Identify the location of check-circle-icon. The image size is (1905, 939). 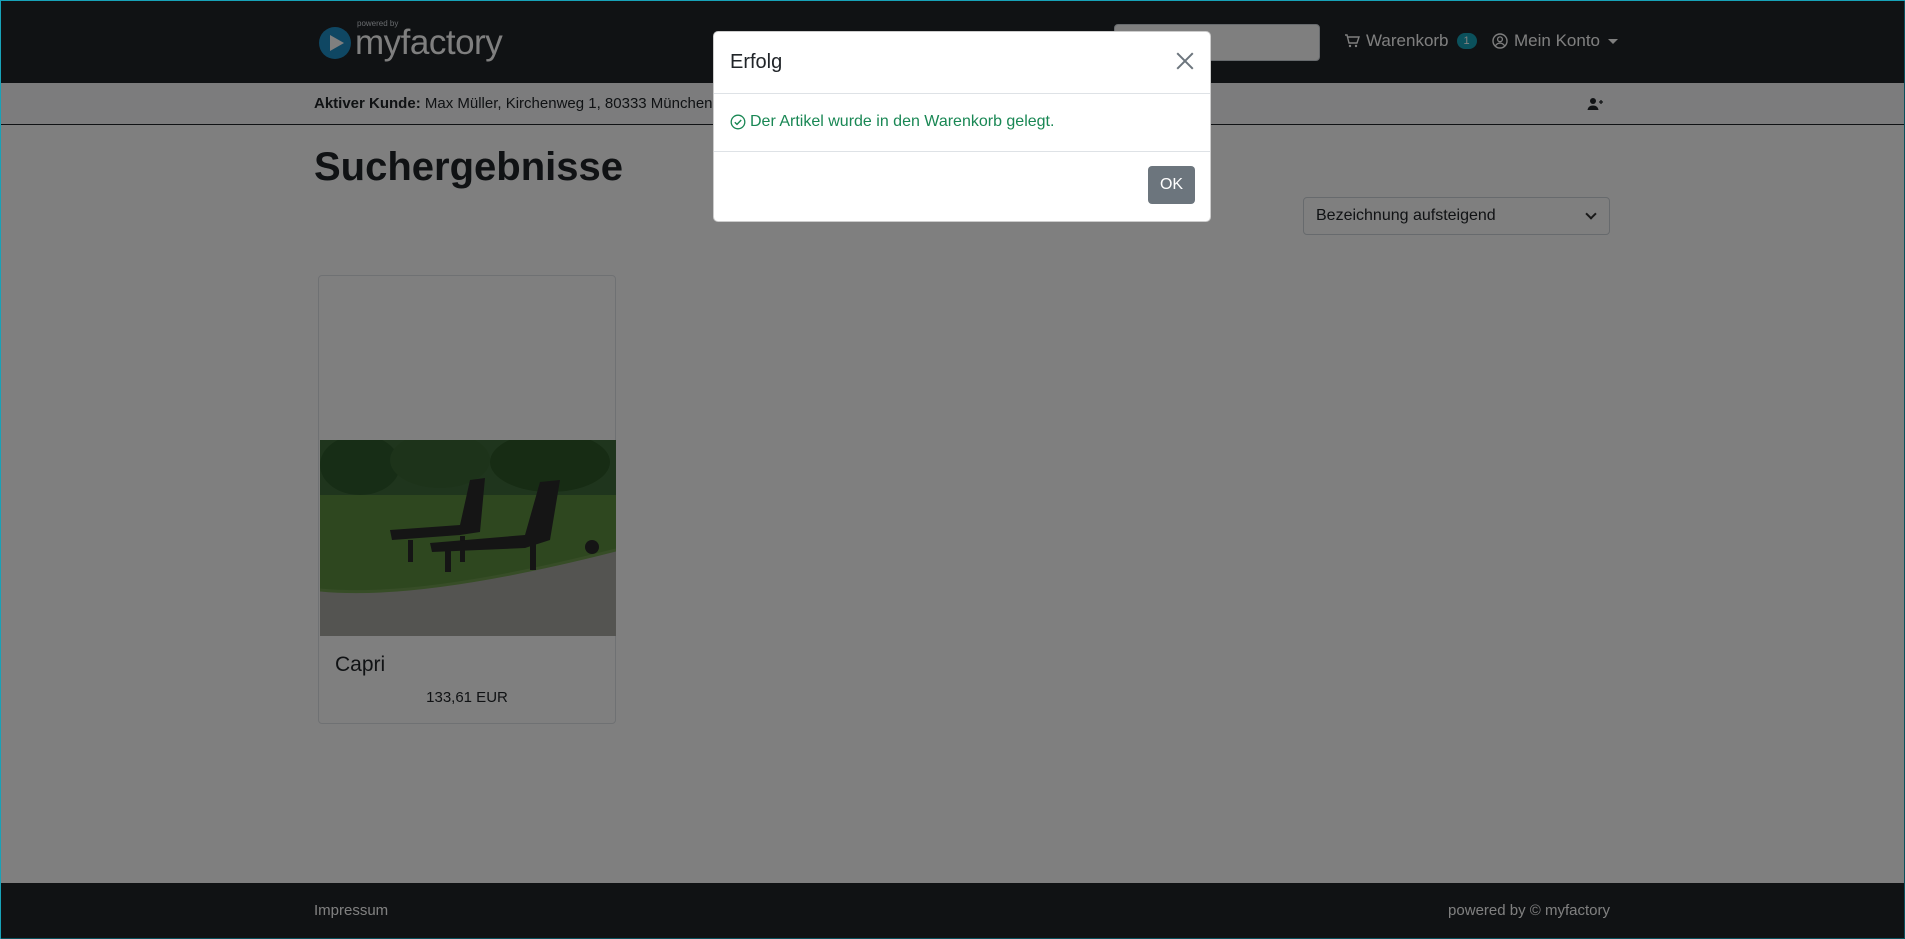
(738, 122).